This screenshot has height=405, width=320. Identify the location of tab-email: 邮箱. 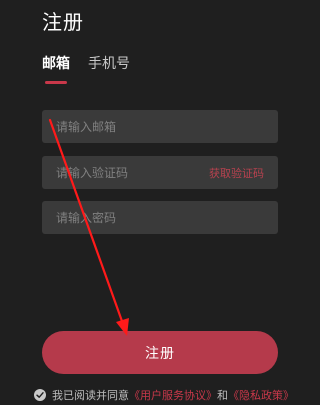
(56, 69).